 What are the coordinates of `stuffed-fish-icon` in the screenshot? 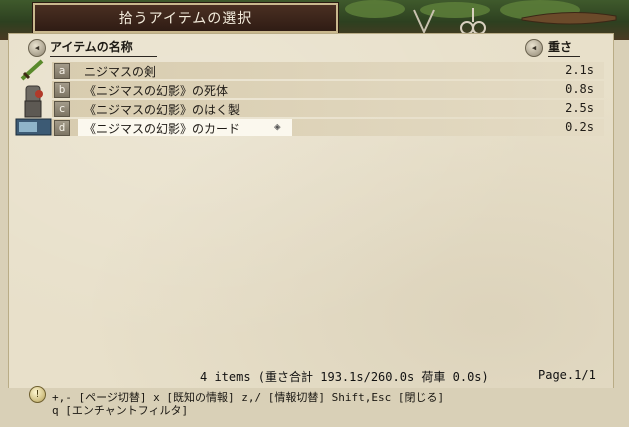 It's located at (33, 109).